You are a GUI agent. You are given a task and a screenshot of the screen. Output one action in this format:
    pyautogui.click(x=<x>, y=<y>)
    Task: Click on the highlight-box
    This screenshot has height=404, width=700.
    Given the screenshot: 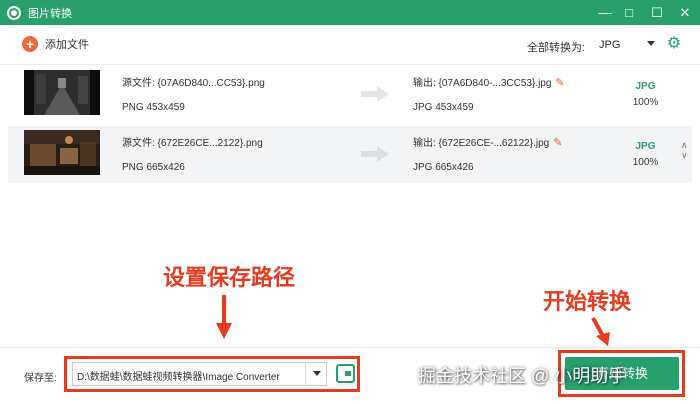 What is the action you would take?
    pyautogui.click(x=212, y=374)
    